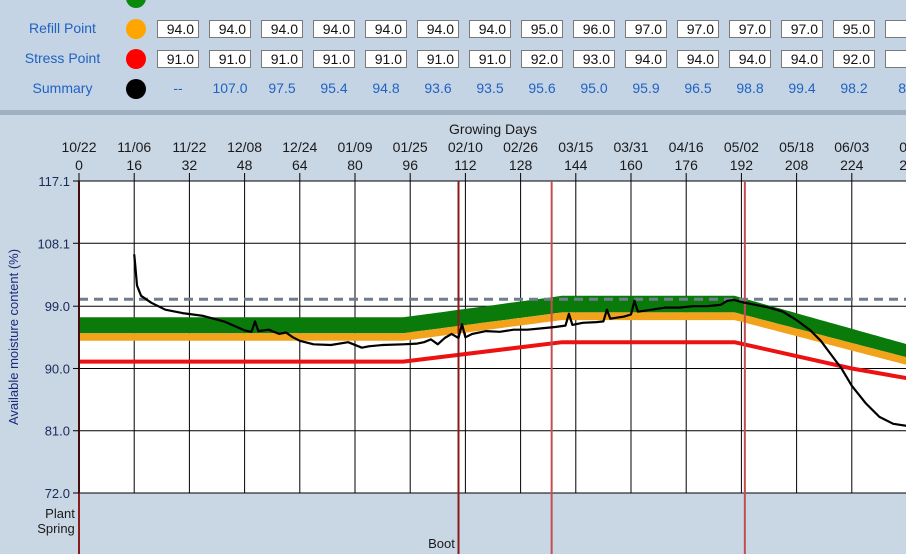 This screenshot has width=906, height=554. What do you see at coordinates (521, 165) in the screenshot?
I see `x-tick-day-label: 128` at bounding box center [521, 165].